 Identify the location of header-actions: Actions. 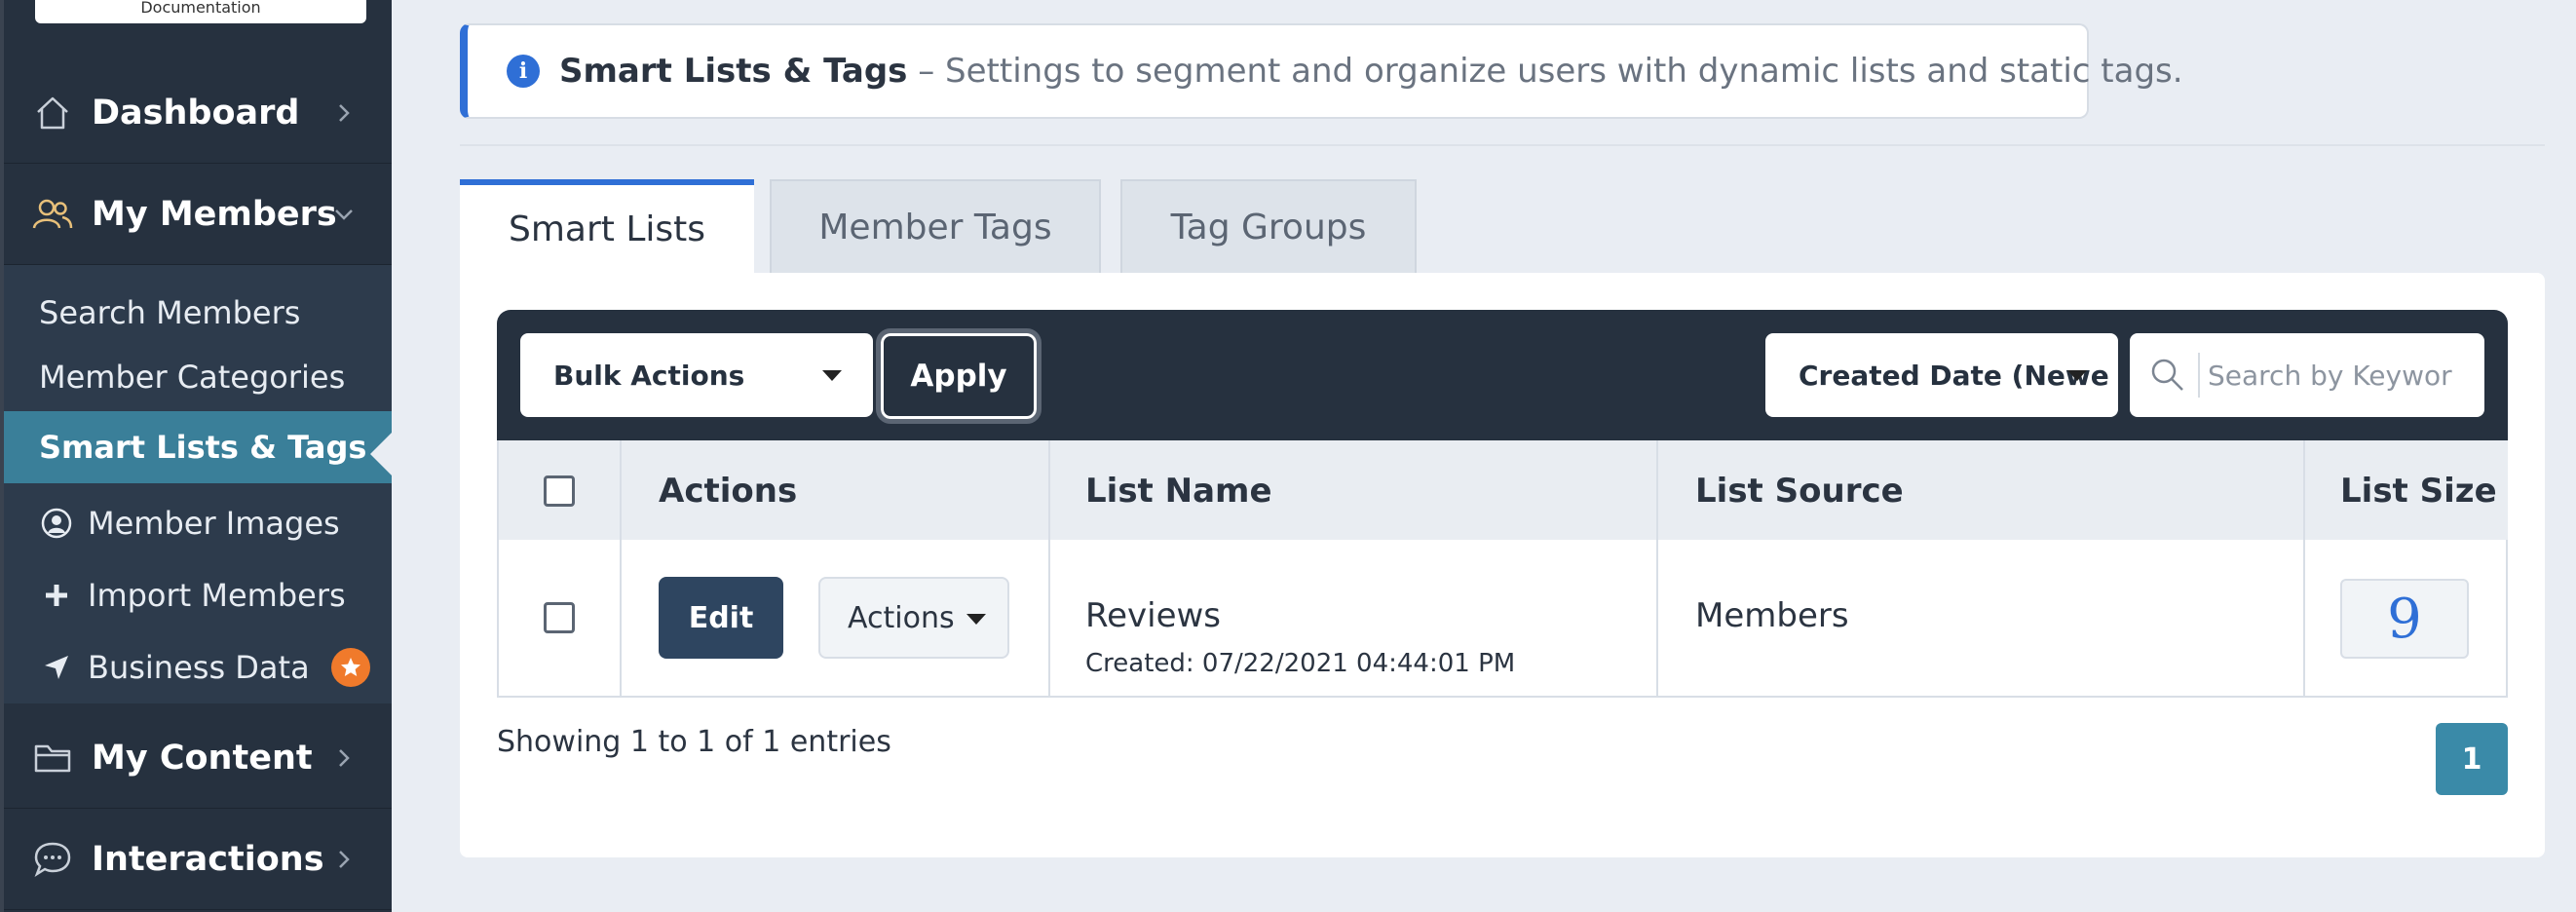
(728, 492).